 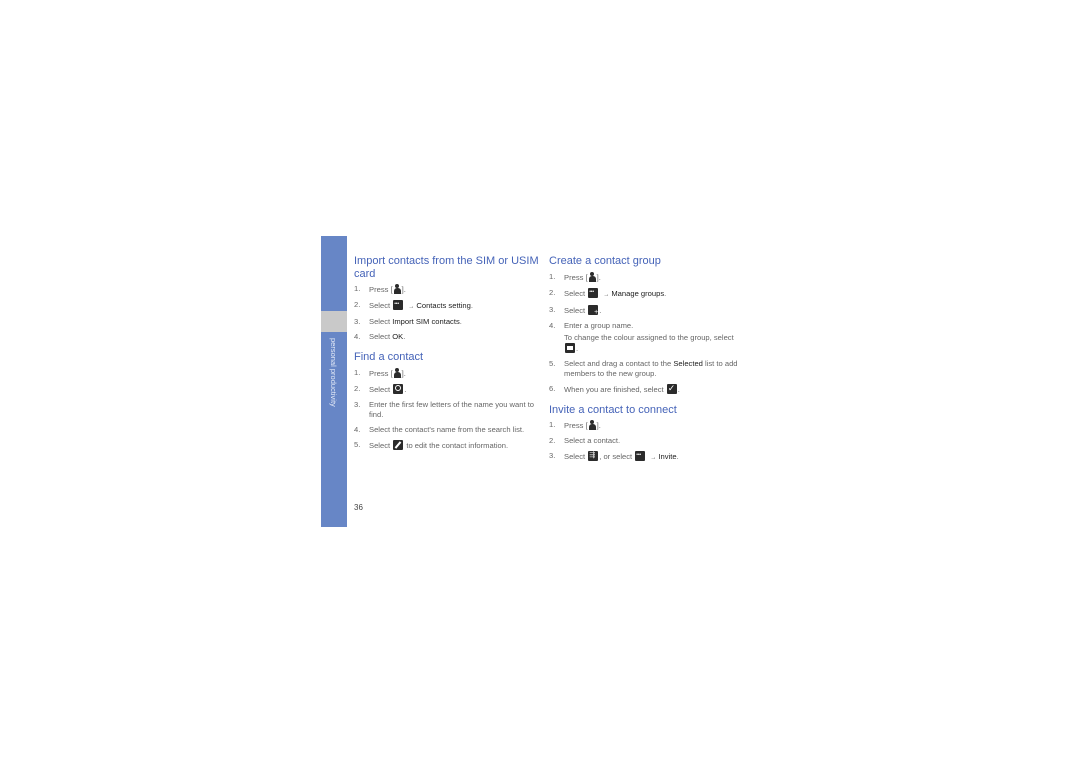 I want to click on section-title-find: Find a contact, so click(x=389, y=357).